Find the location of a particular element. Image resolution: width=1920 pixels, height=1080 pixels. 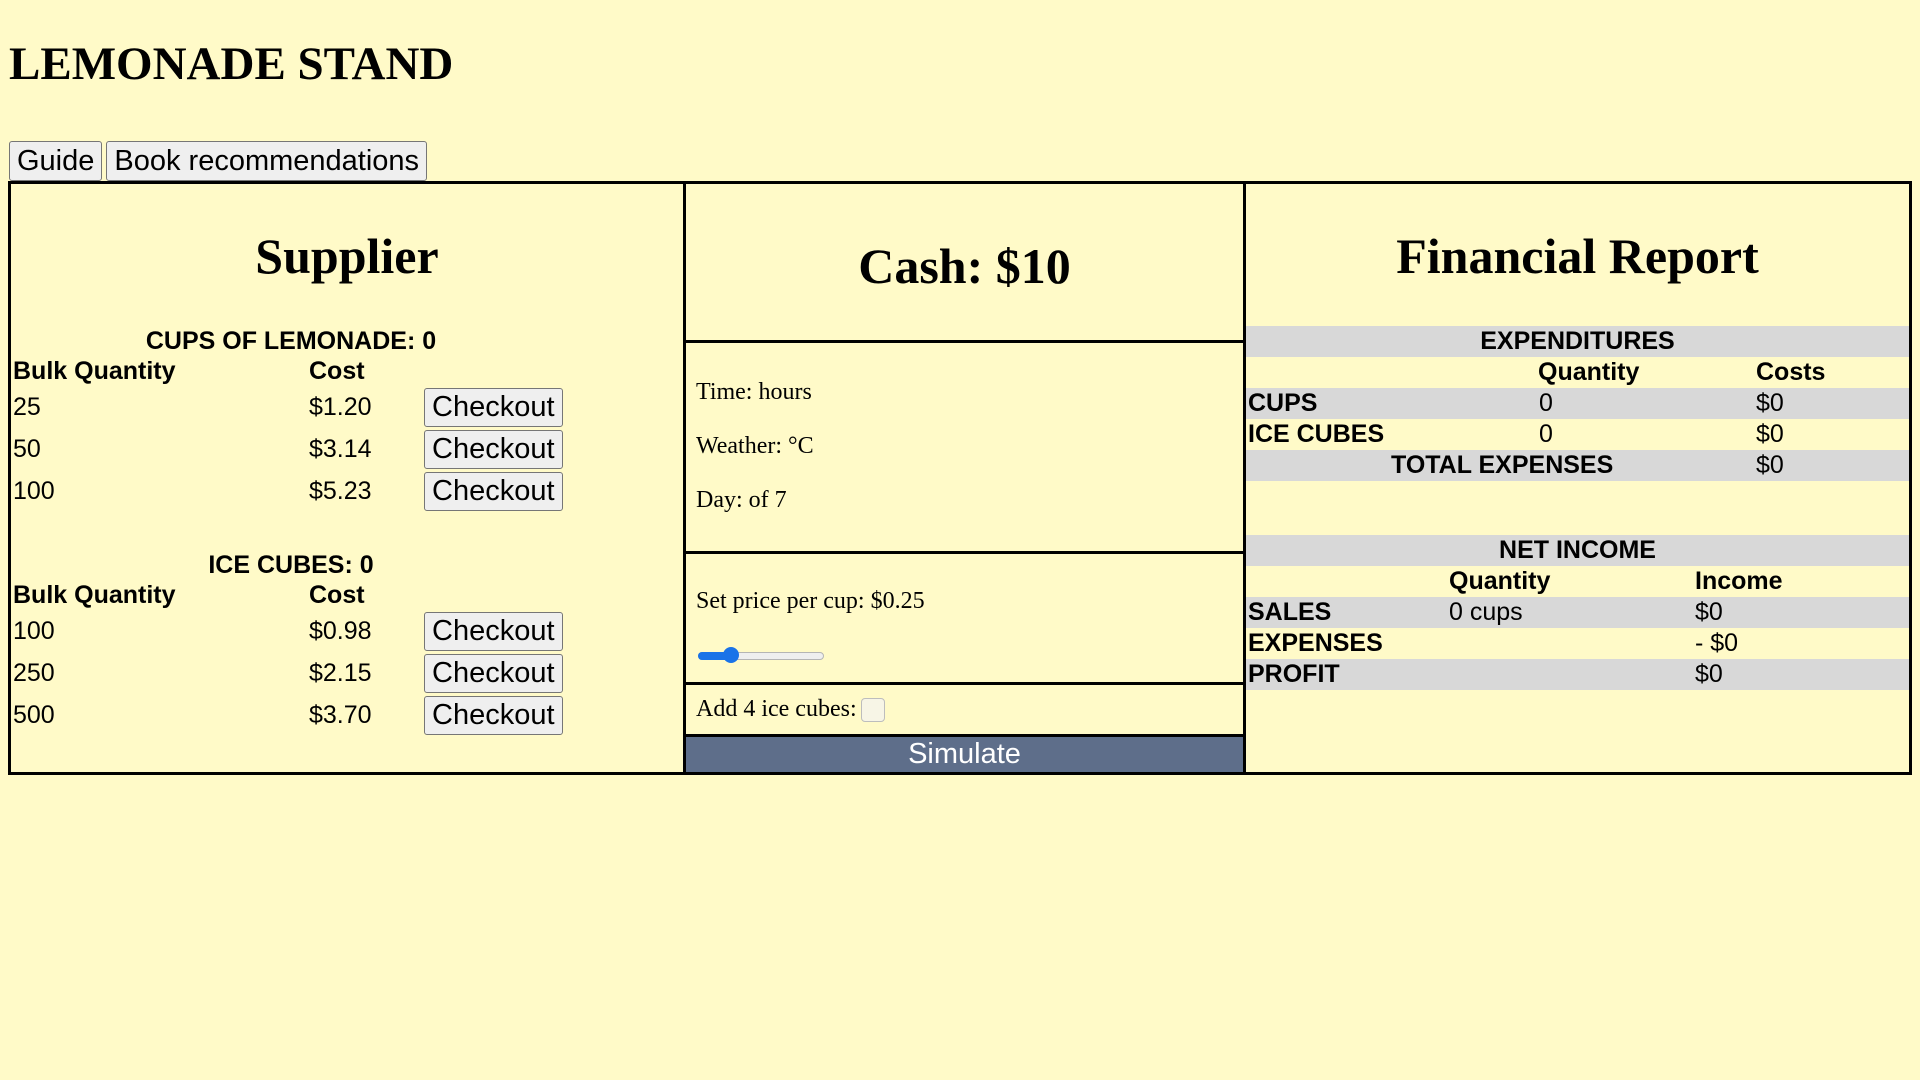

bulk-quantity: 250 is located at coordinates (34, 672).